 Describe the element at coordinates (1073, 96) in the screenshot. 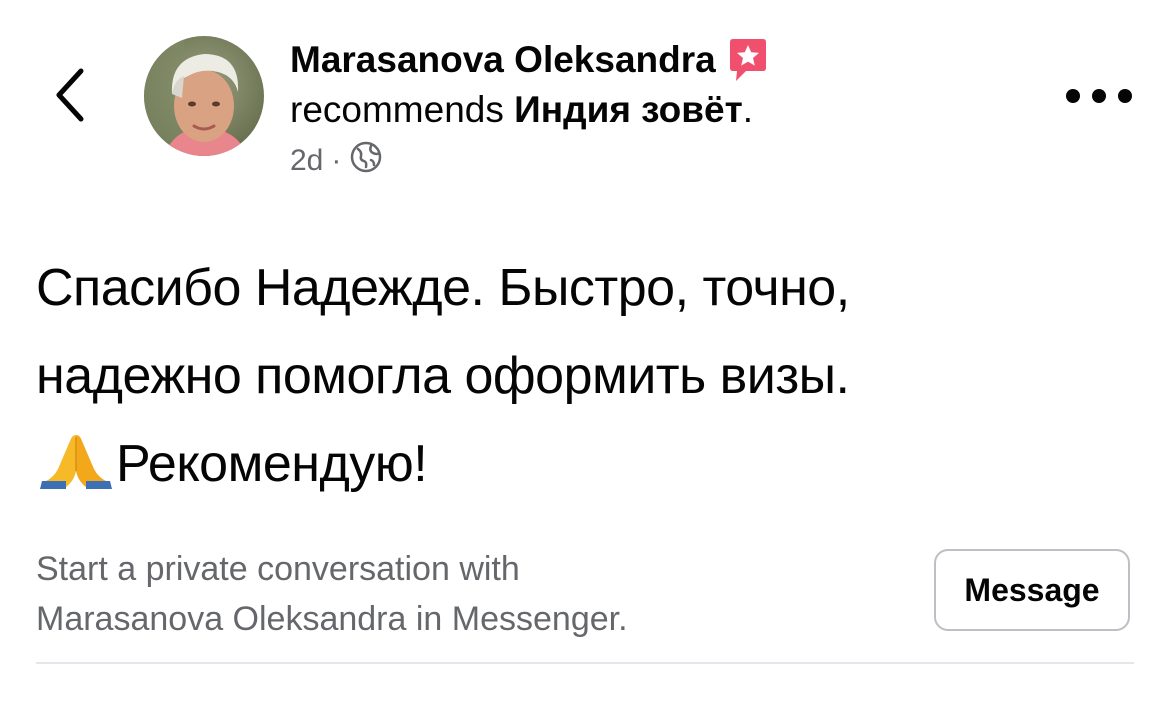

I see `more-horizontal-icon` at that location.